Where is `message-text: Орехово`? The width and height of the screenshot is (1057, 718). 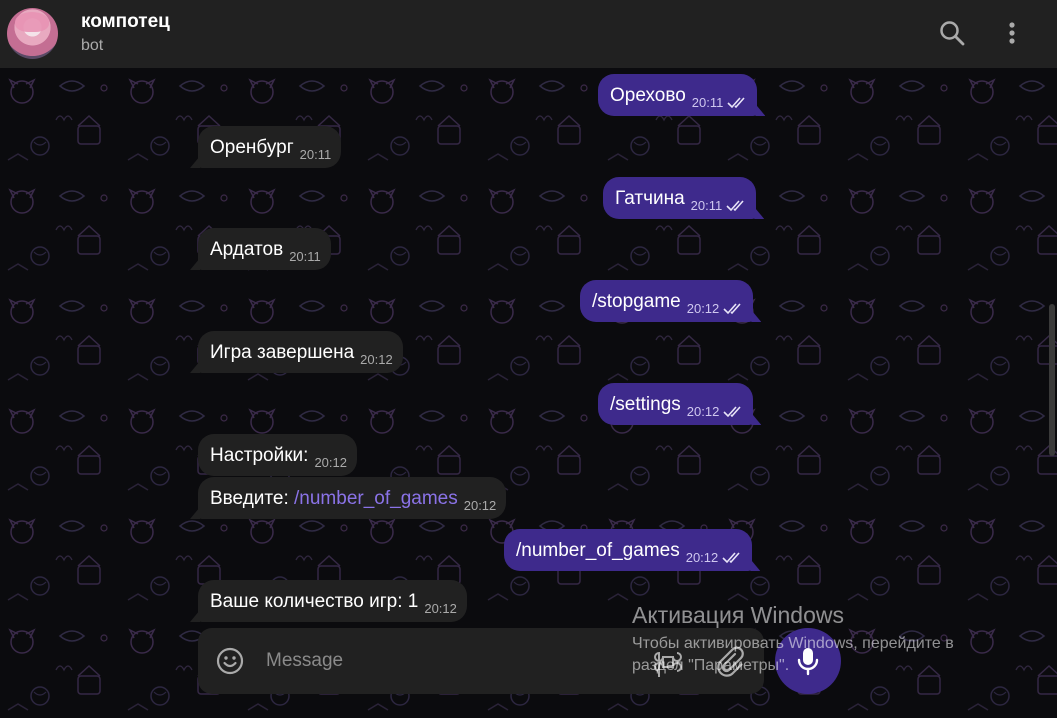 message-text: Орехово is located at coordinates (648, 95).